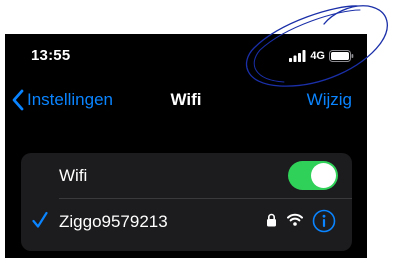  Describe the element at coordinates (323, 175) in the screenshot. I see `toggle-knob` at that location.